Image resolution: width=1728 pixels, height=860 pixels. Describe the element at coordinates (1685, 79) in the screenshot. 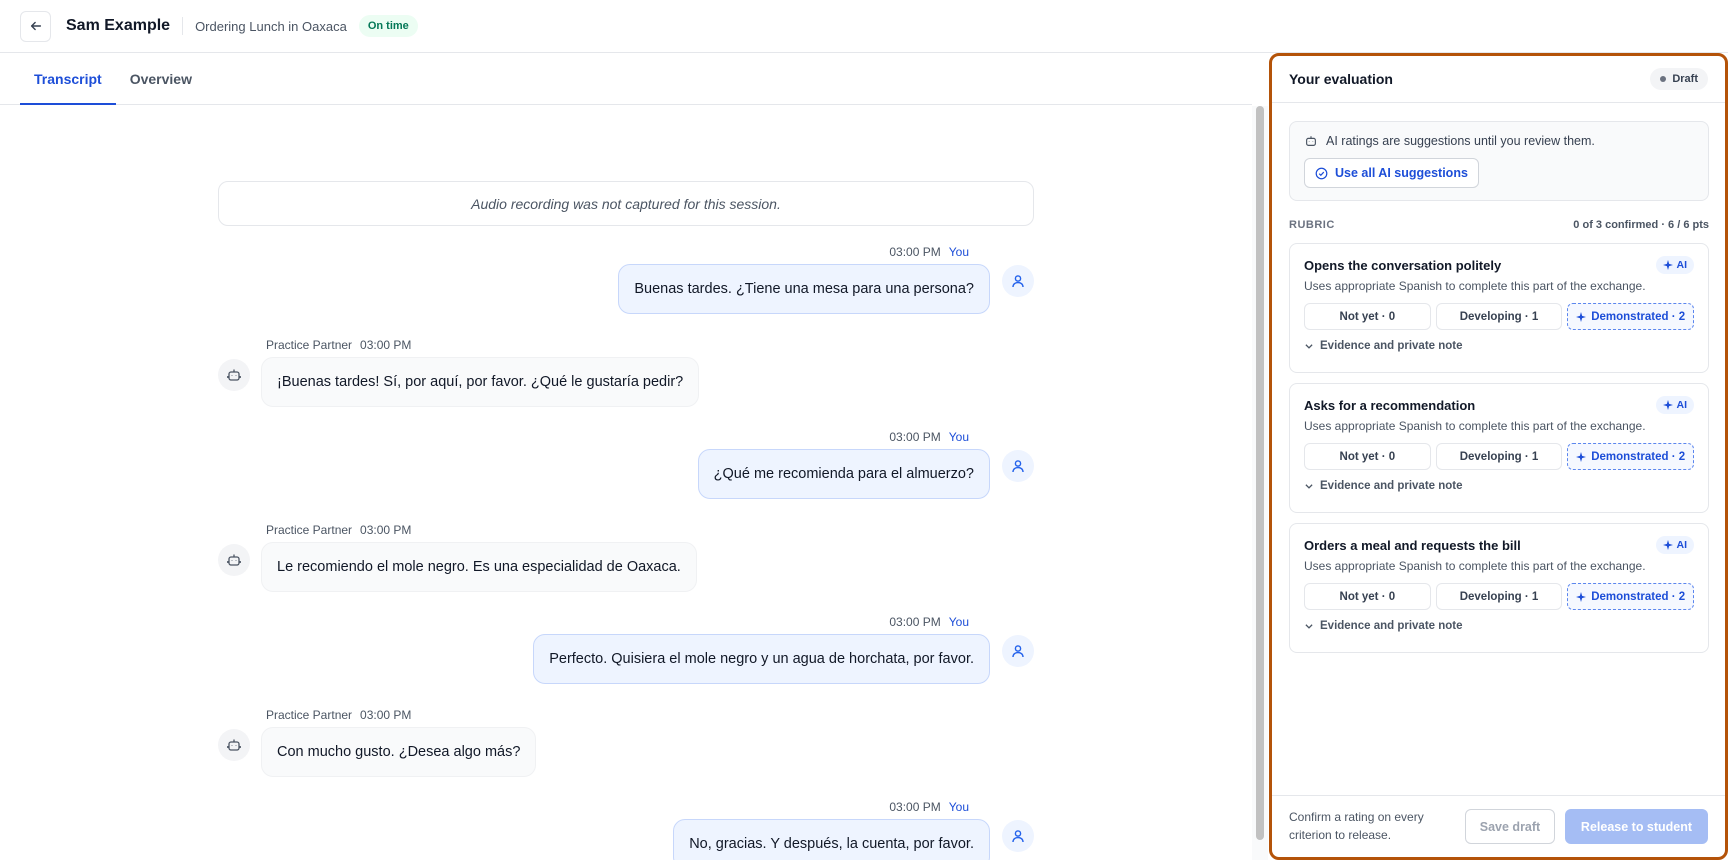

I see `draft-label: Draft` at that location.